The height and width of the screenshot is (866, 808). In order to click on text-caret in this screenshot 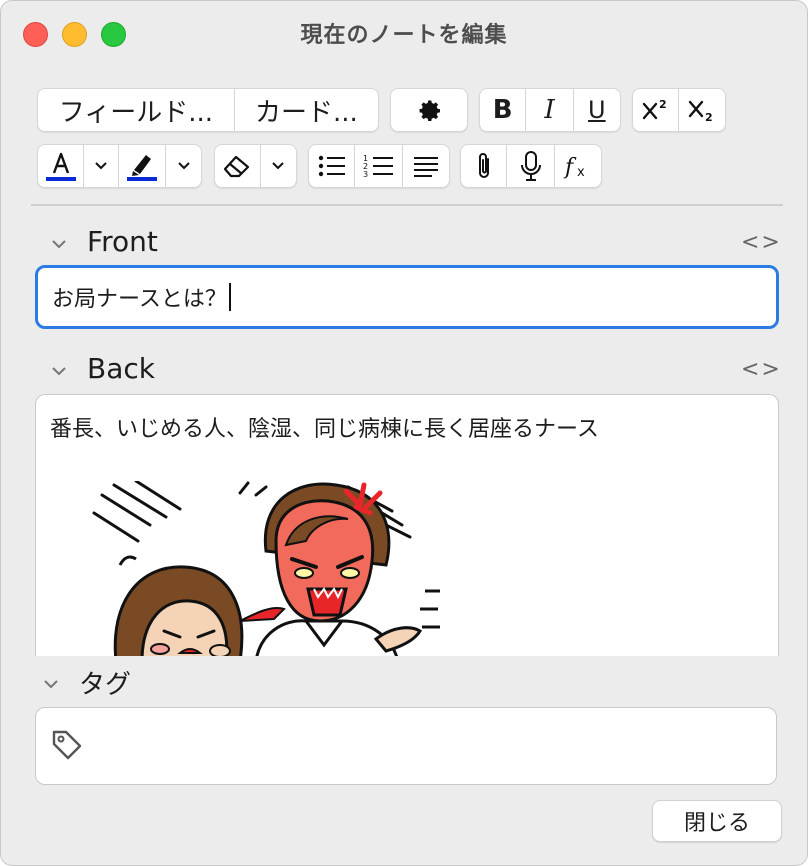, I will do `click(229, 297)`.